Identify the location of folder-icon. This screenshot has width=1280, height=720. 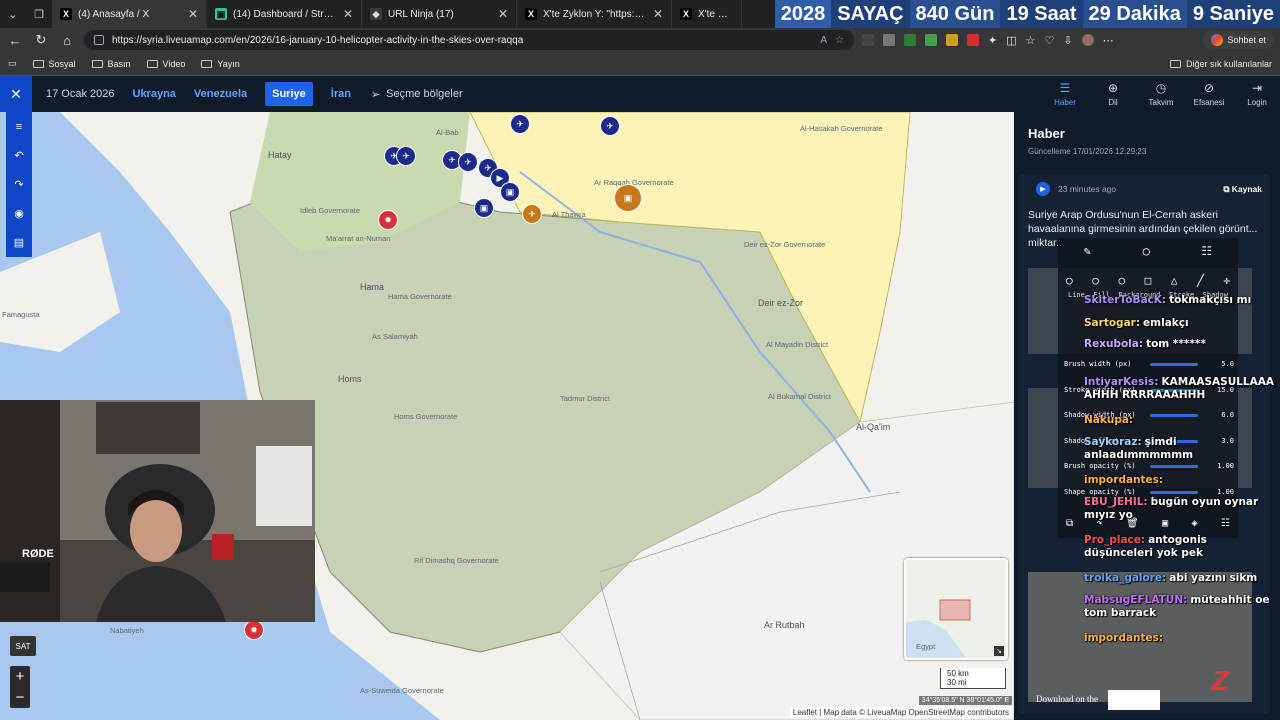
(97, 63).